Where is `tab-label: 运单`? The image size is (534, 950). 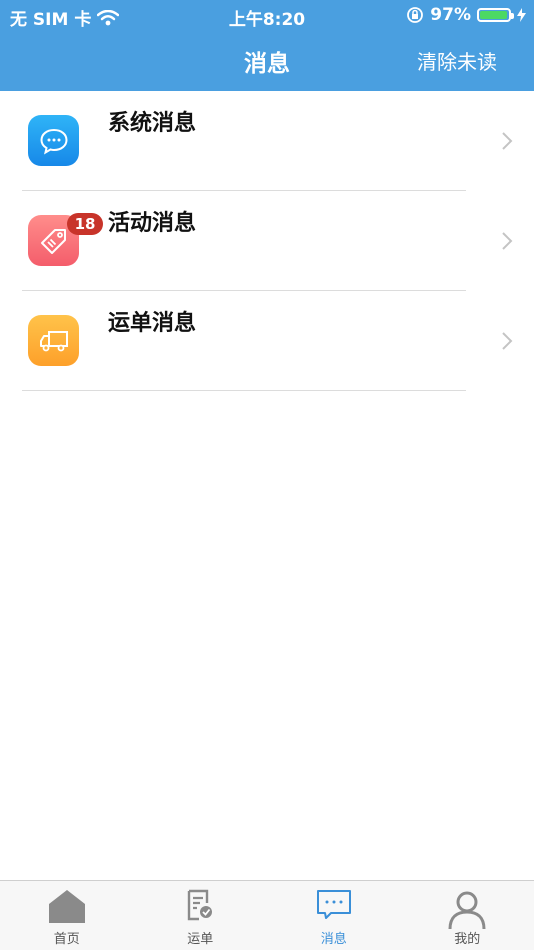 tab-label: 运单 is located at coordinates (200, 939).